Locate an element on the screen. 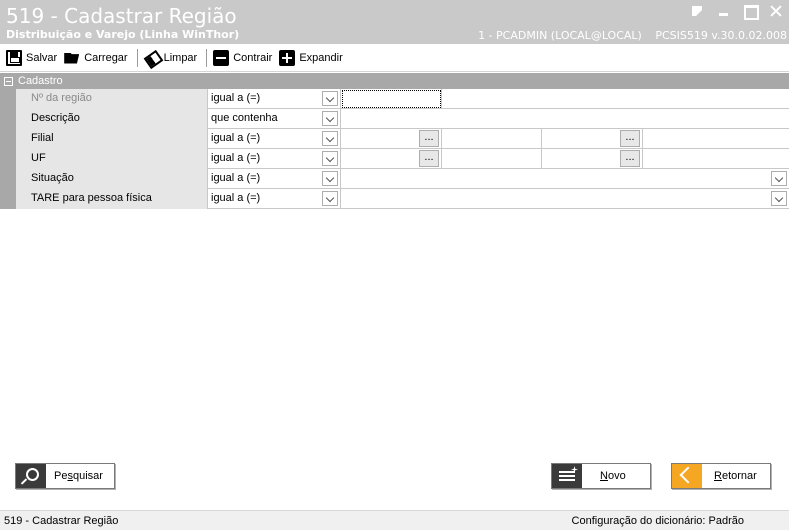 This screenshot has height=530, width=789. folder-open-icon is located at coordinates (72, 58).